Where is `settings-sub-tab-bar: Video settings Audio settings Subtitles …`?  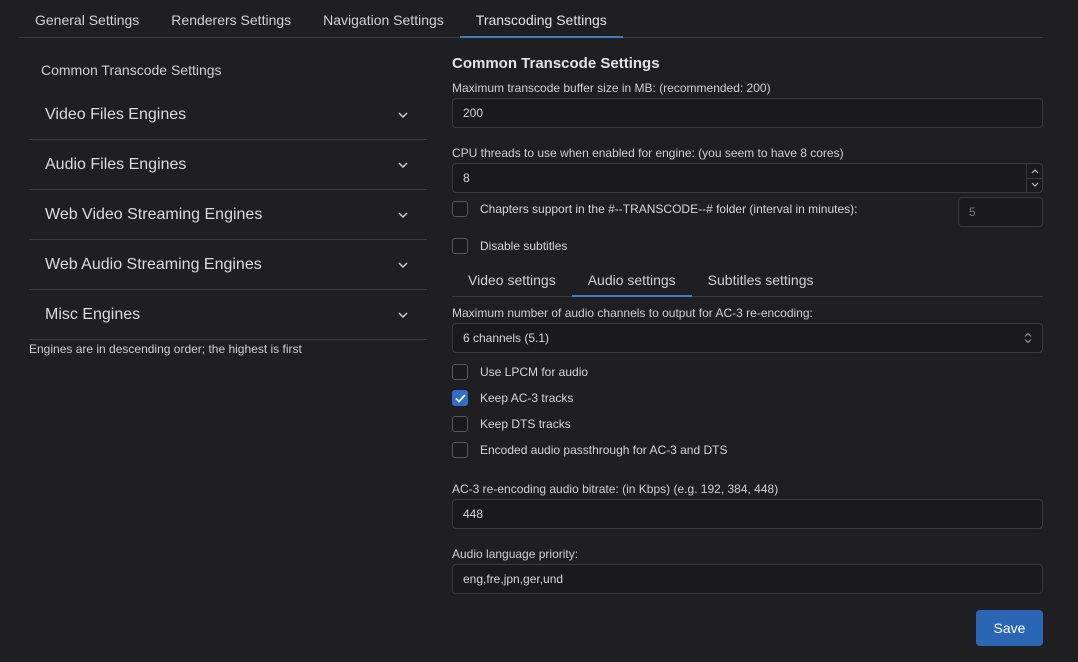
settings-sub-tab-bar: Video settings Audio settings Subtitles … is located at coordinates (747, 280).